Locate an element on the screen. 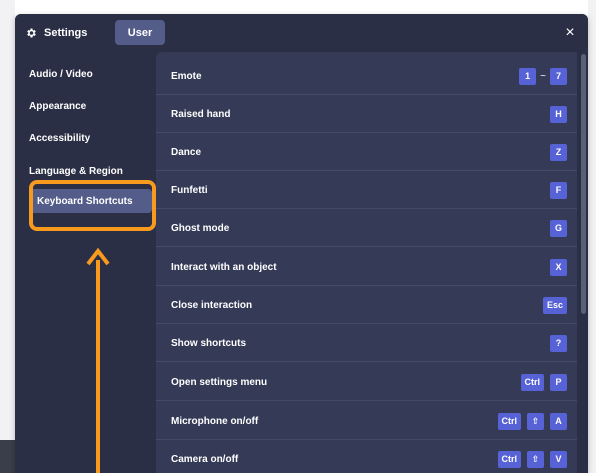 Image resolution: width=596 pixels, height=473 pixels. shortcut-label: Raised hand is located at coordinates (201, 114).